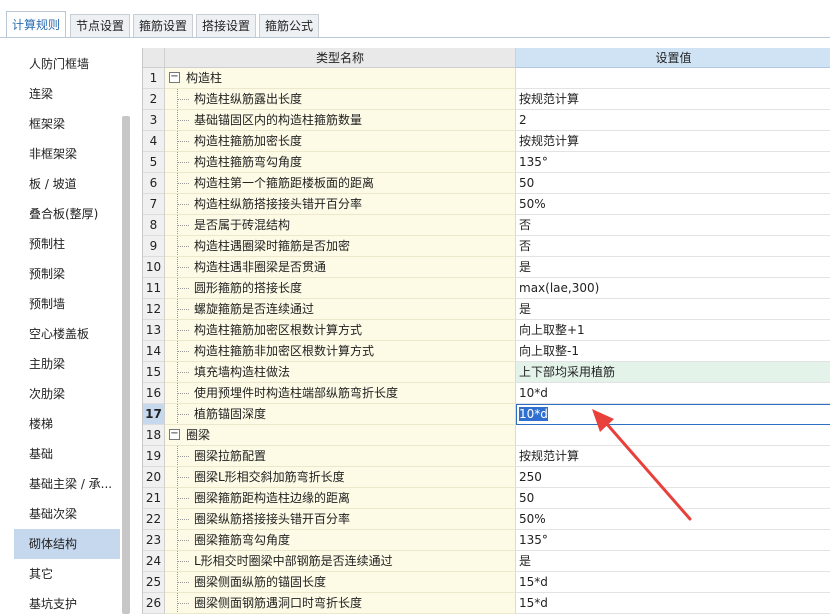 This screenshot has width=830, height=614. I want to click on column-header-value: 设置值, so click(673, 58).